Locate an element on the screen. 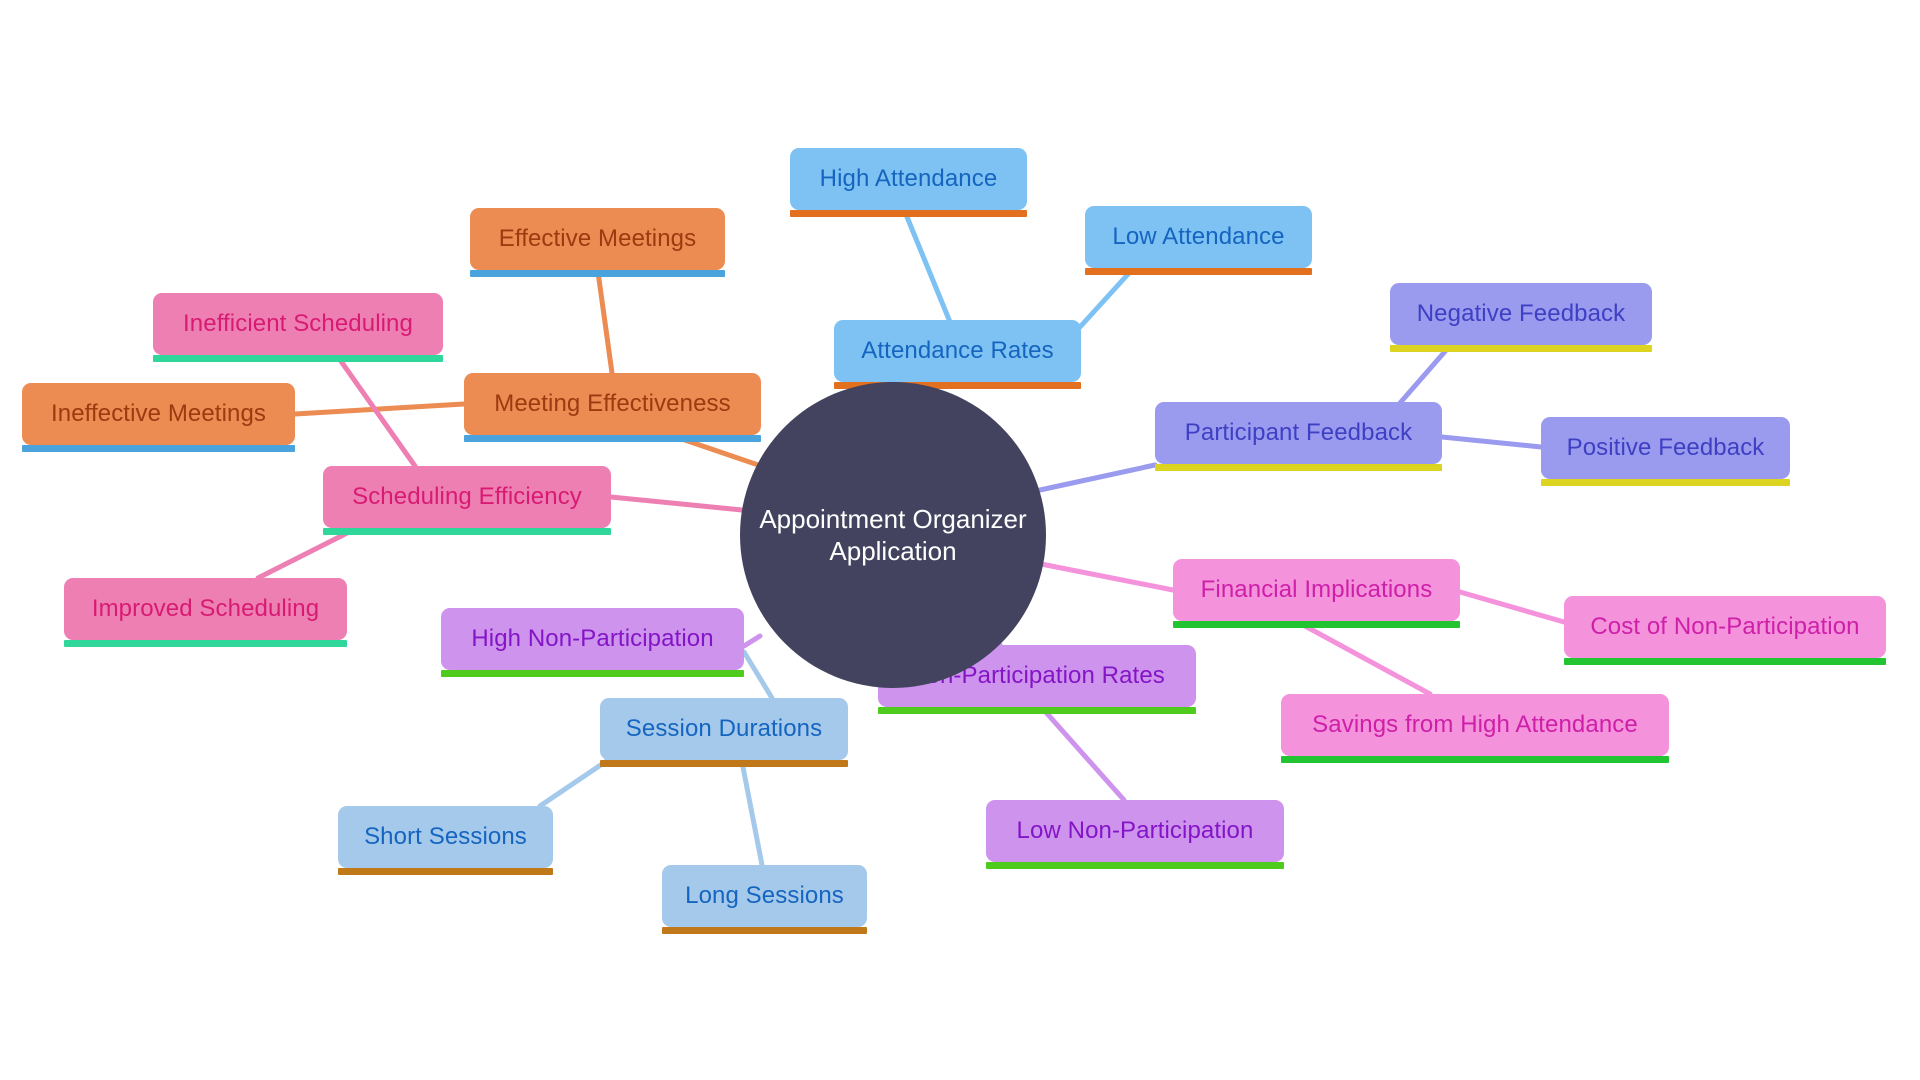 This screenshot has height=1080, width=1920. edge-session_durations-to-long_sessions is located at coordinates (752, 813).